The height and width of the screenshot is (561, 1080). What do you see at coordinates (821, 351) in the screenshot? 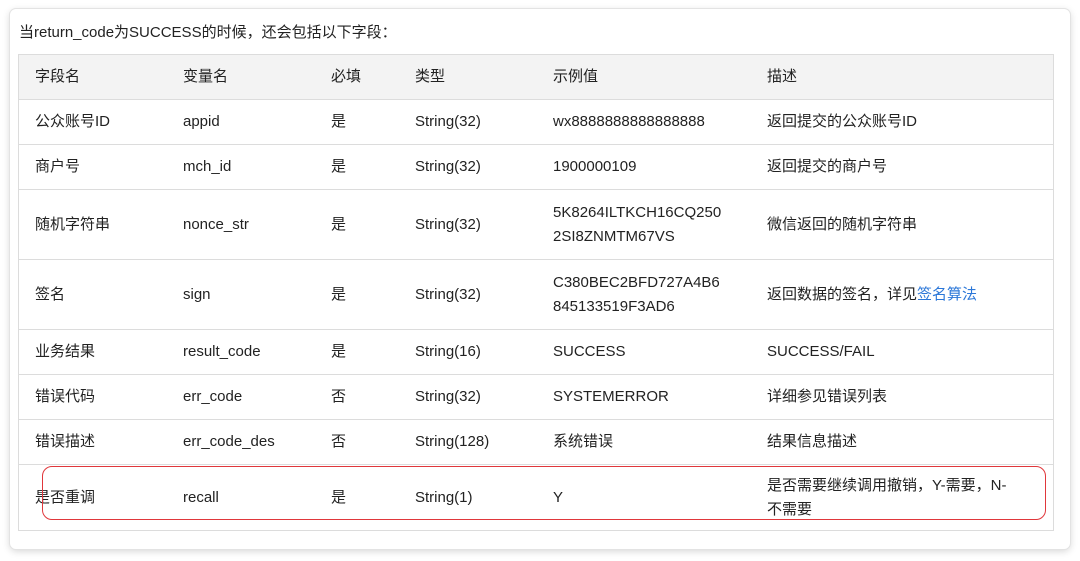
I see `cell-description: SUCCESS/FAIL` at bounding box center [821, 351].